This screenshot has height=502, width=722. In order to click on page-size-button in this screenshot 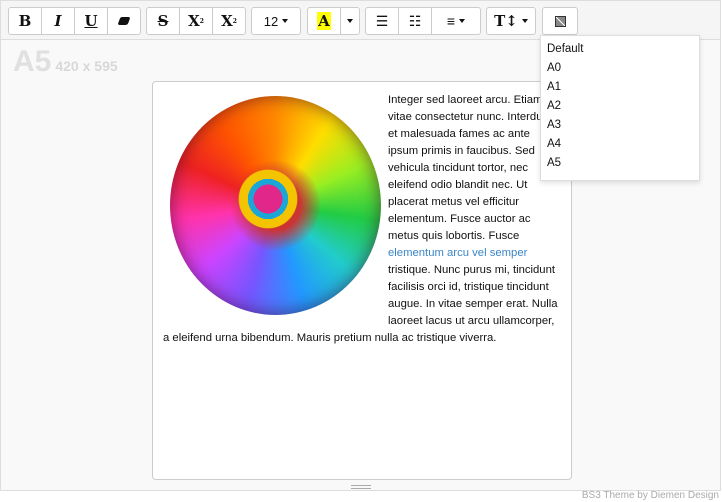, I will do `click(560, 21)`.